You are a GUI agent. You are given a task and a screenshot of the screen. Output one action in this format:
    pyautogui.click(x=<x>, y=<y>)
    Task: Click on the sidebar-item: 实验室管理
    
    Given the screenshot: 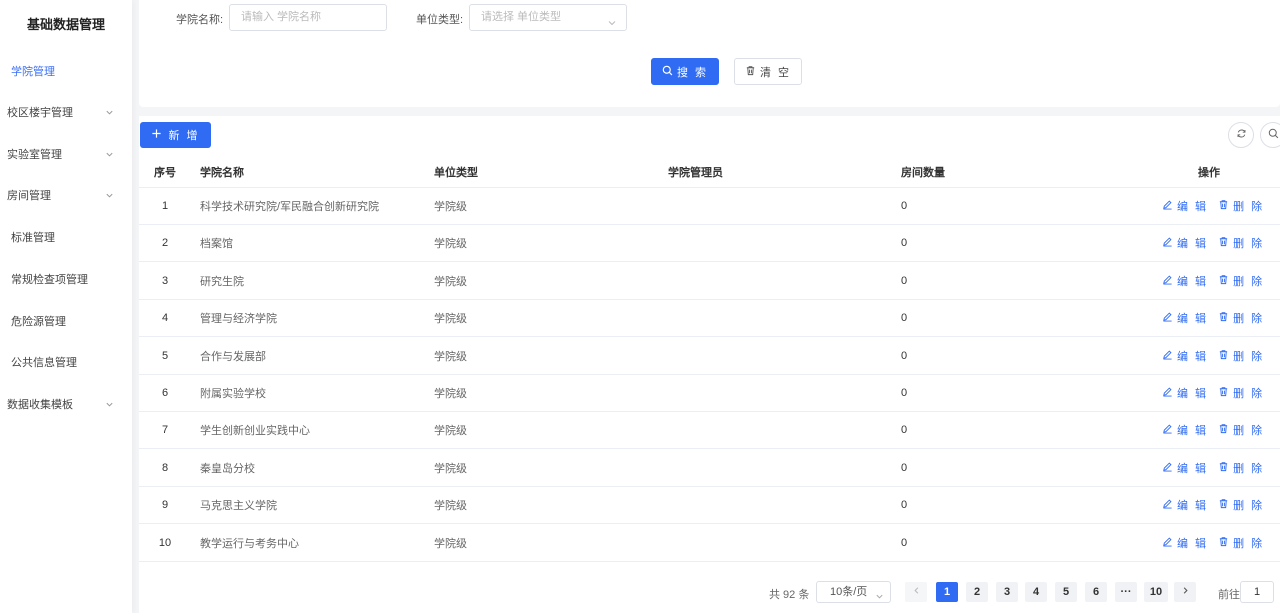 What is the action you would take?
    pyautogui.click(x=66, y=154)
    